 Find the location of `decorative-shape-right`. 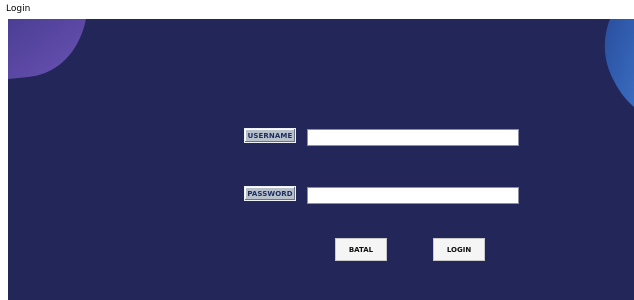

decorative-shape-right is located at coordinates (617, 64).